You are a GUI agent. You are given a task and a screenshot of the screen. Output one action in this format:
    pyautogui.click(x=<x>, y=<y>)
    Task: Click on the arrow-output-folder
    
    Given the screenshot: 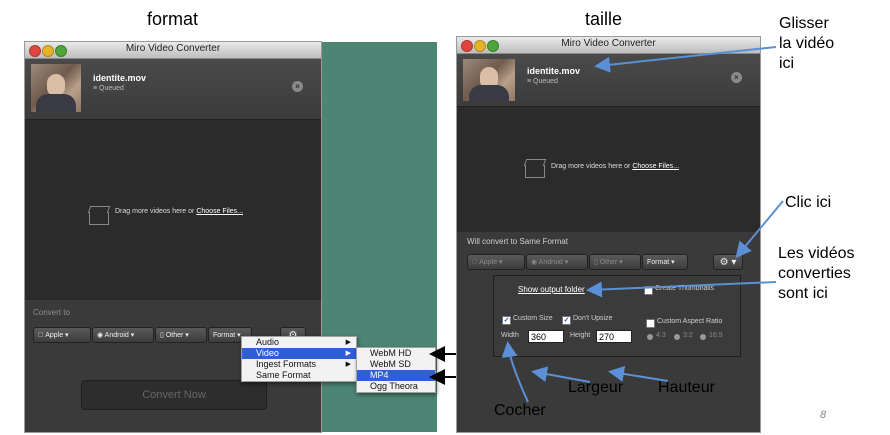 What is the action you would take?
    pyautogui.click(x=681, y=289)
    